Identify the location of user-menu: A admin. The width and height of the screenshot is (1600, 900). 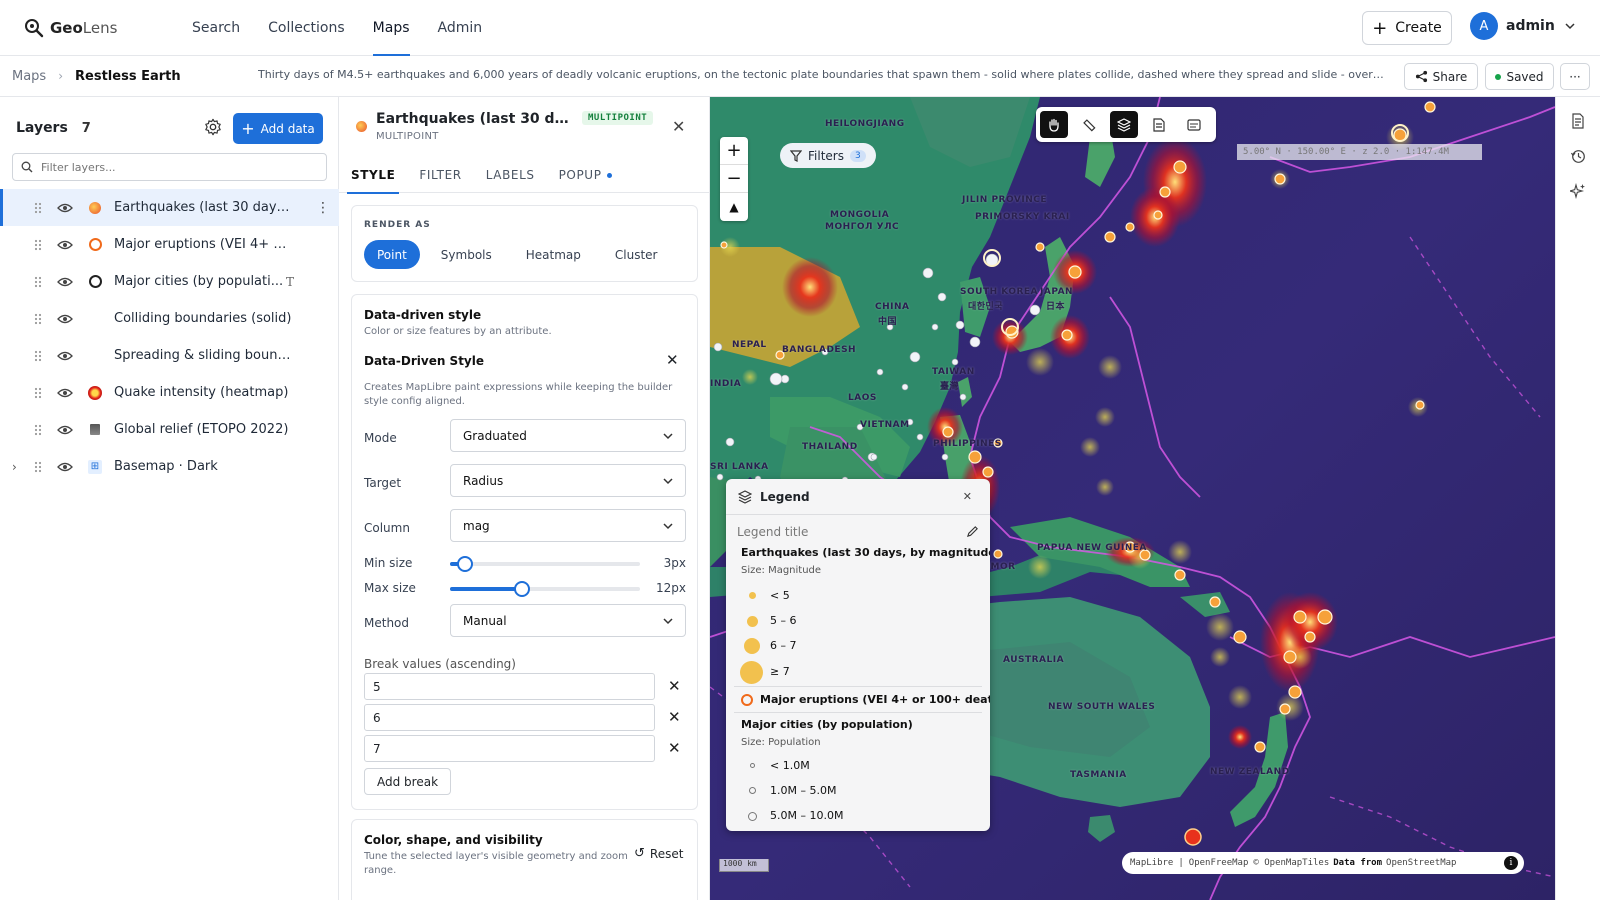
(1522, 26).